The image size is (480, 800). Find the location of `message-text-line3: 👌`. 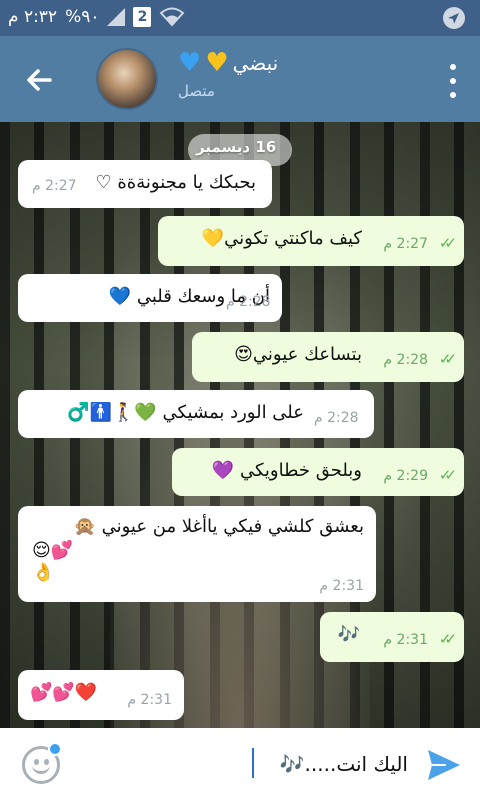

message-text-line3: 👌 is located at coordinates (43, 572).